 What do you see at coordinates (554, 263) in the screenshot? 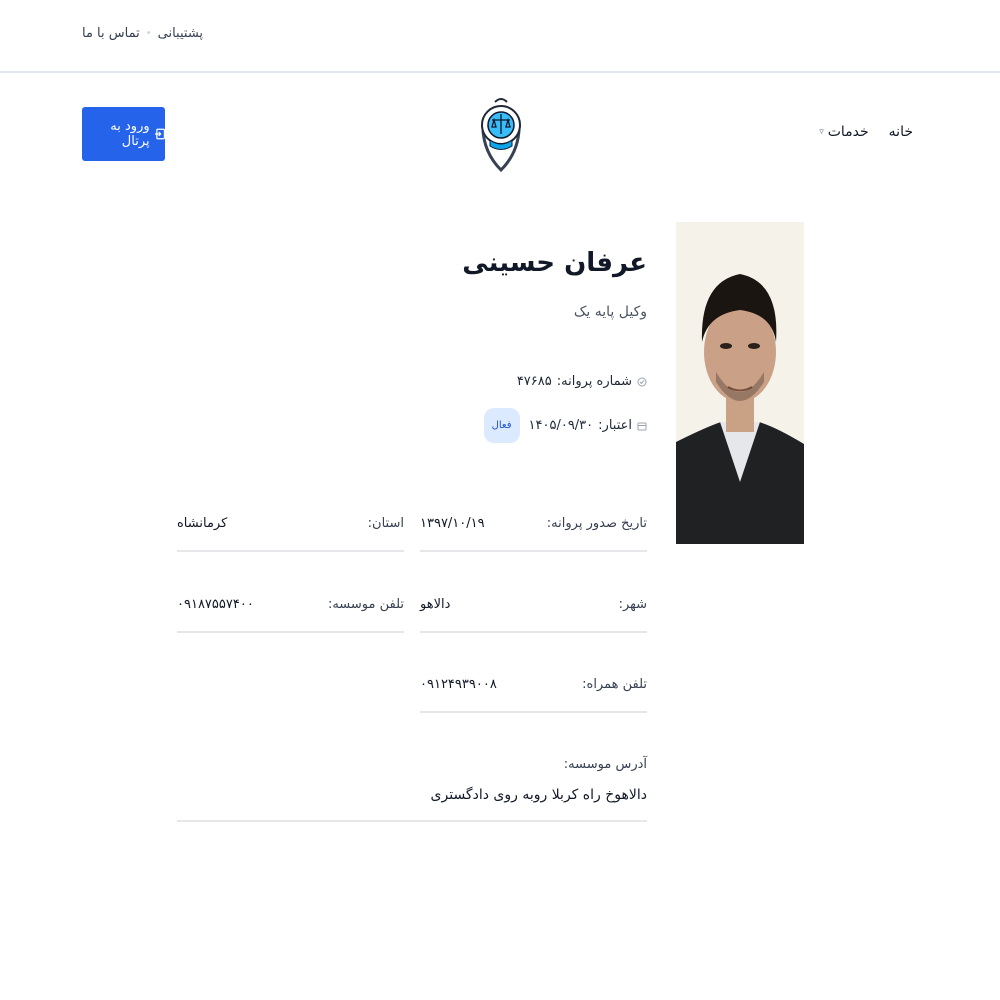
I see `lawyer-name: عرفان حسینی` at bounding box center [554, 263].